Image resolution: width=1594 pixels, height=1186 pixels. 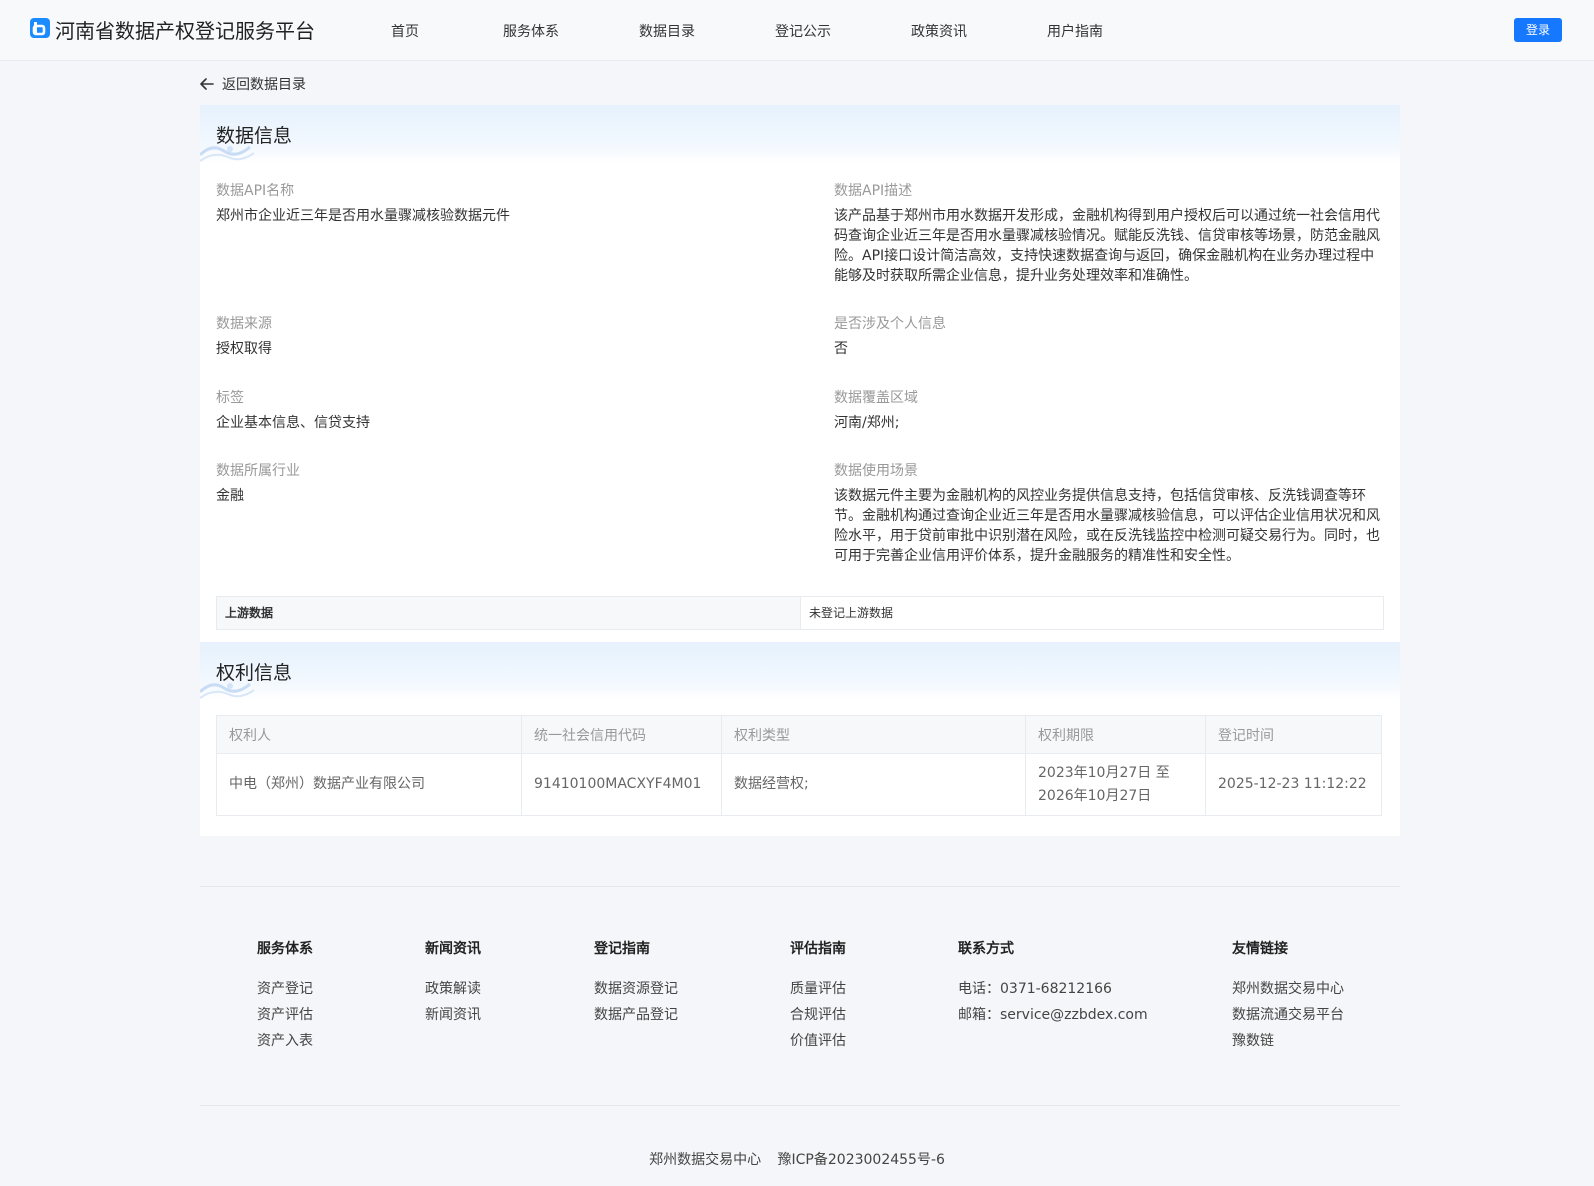 What do you see at coordinates (1288, 1015) in the screenshot?
I see `footer-link-circulation-platform: 数据流通交易平台` at bounding box center [1288, 1015].